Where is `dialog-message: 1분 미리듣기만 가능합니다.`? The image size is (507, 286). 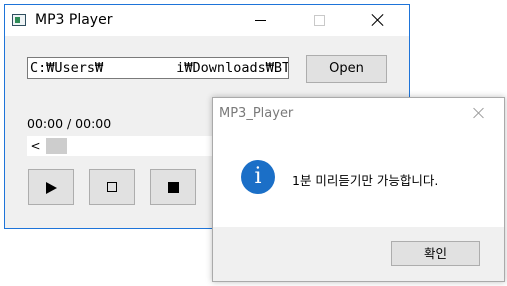
dialog-message: 1분 미리듣기만 가능합니다. is located at coordinates (365, 180).